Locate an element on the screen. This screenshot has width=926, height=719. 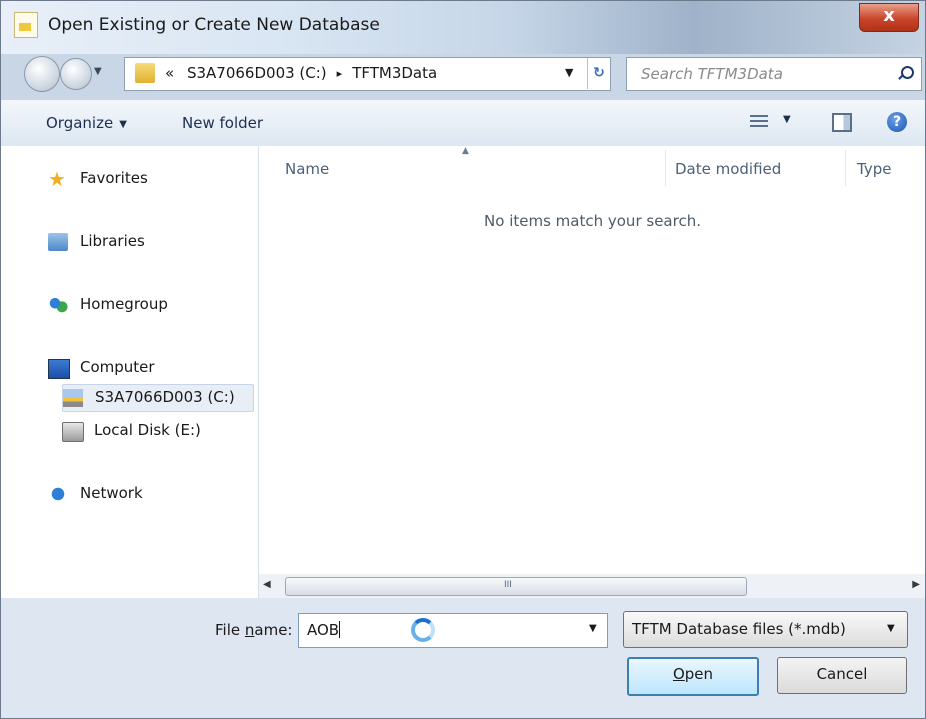
change-view-icon is located at coordinates (759, 122).